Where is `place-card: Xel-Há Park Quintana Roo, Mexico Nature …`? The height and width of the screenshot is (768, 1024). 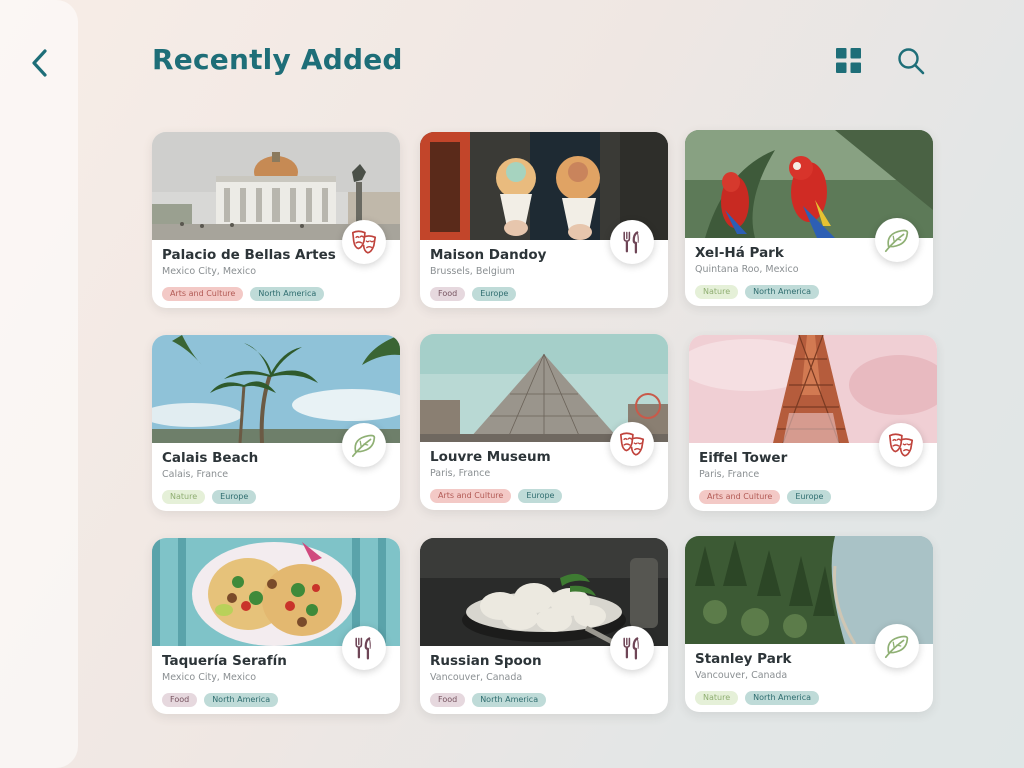 place-card: Xel-Há Park Quintana Roo, Mexico Nature … is located at coordinates (809, 218).